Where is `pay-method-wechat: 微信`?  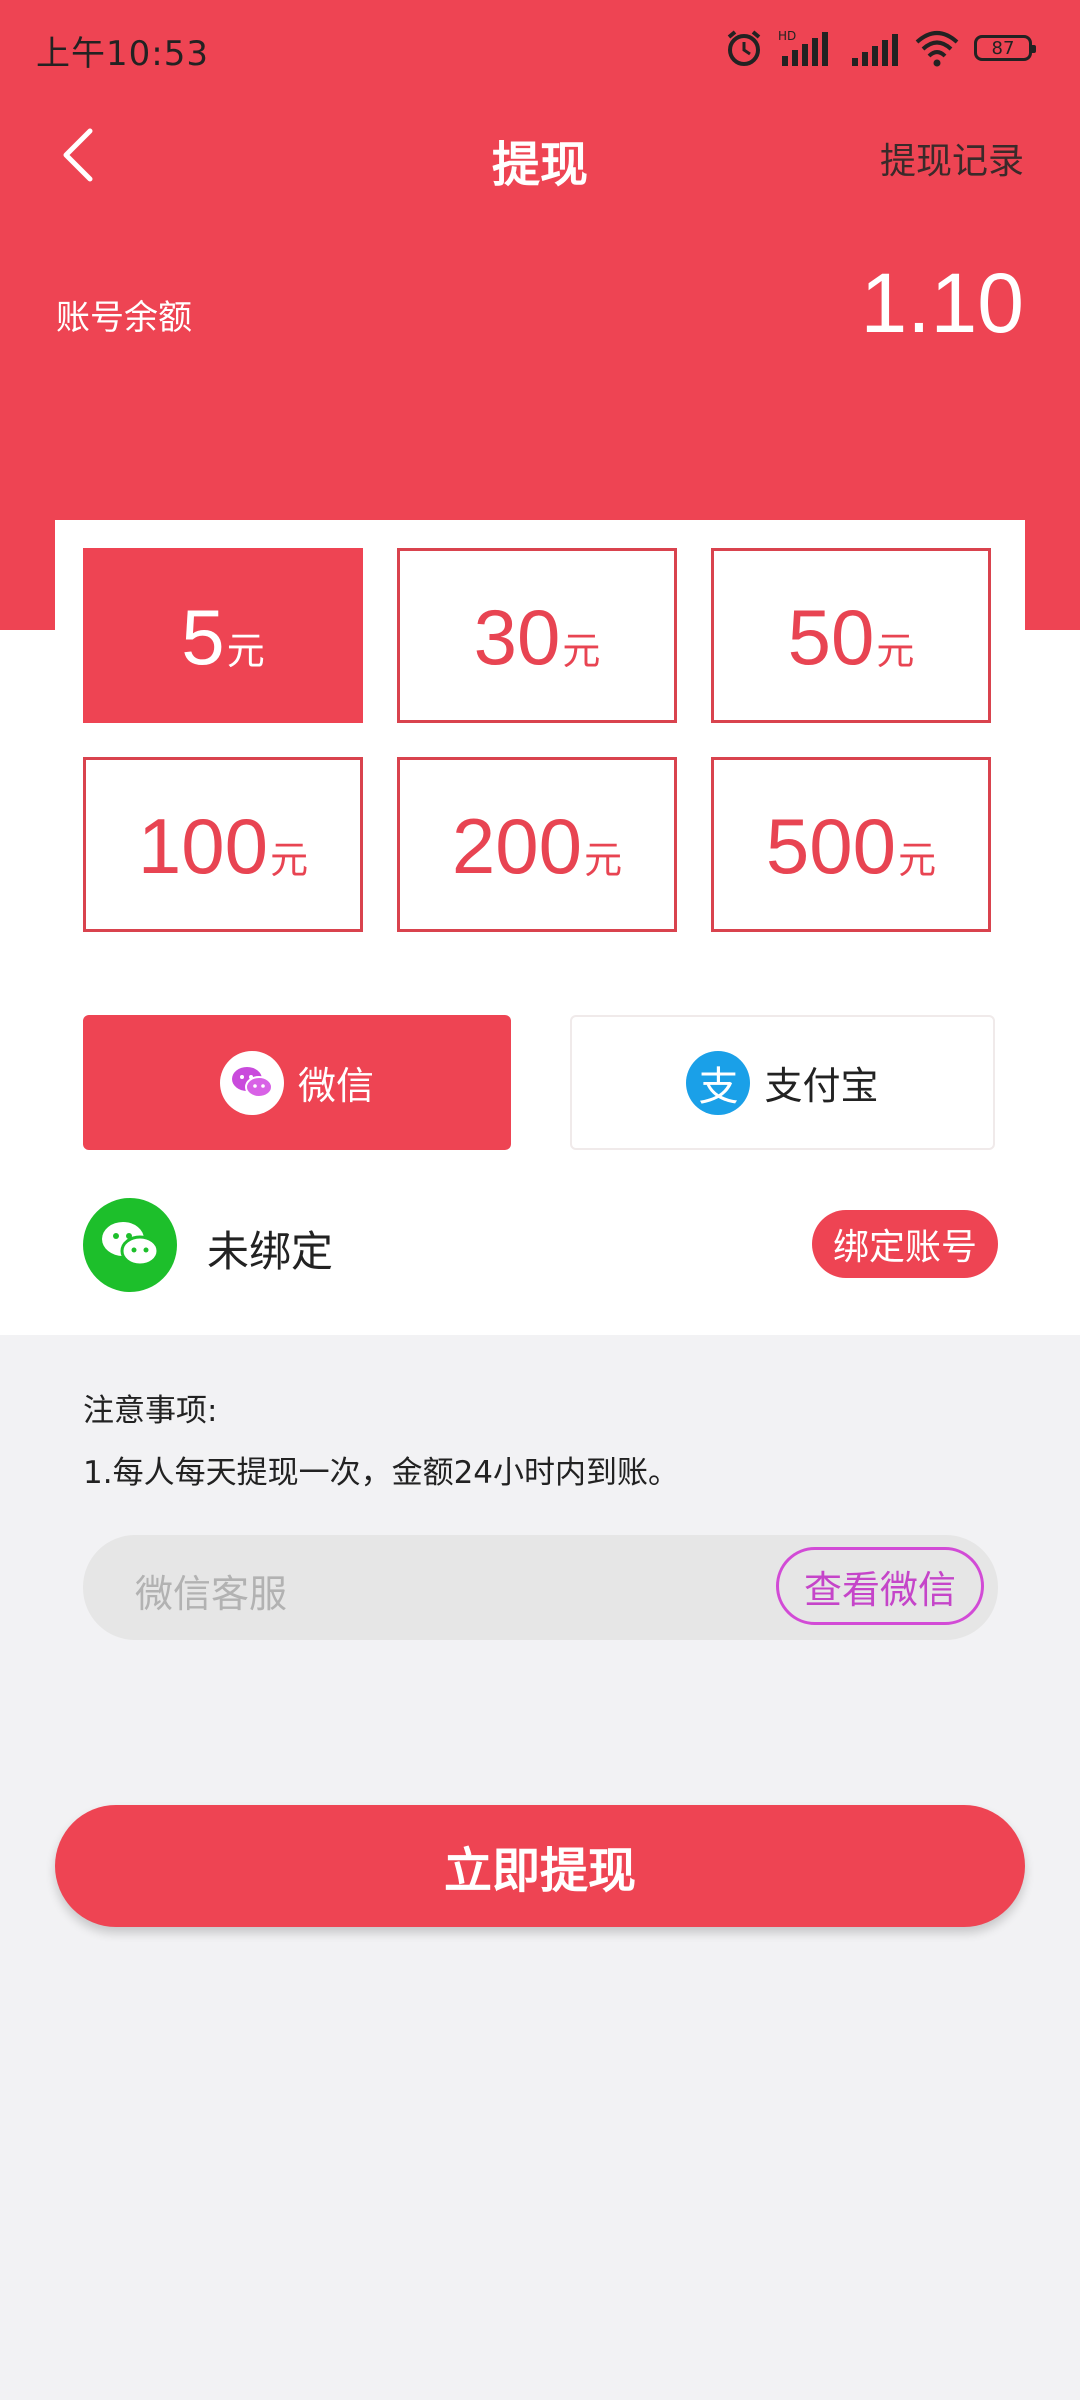 pay-method-wechat: 微信 is located at coordinates (297, 1082).